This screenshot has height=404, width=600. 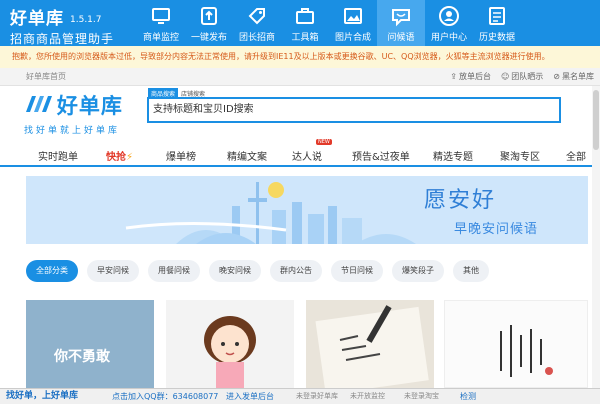 I want to click on banner-title: 愿安好, so click(x=460, y=200).